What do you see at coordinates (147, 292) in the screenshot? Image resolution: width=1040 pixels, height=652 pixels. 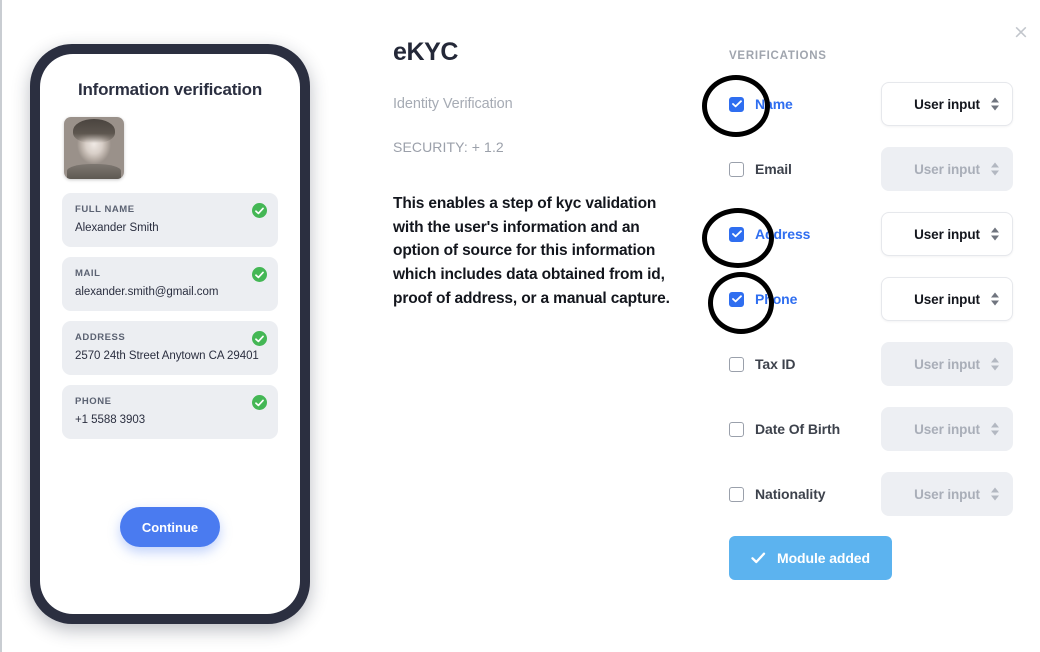 I see `info-card-value: alexander.smith@gmail.com` at bounding box center [147, 292].